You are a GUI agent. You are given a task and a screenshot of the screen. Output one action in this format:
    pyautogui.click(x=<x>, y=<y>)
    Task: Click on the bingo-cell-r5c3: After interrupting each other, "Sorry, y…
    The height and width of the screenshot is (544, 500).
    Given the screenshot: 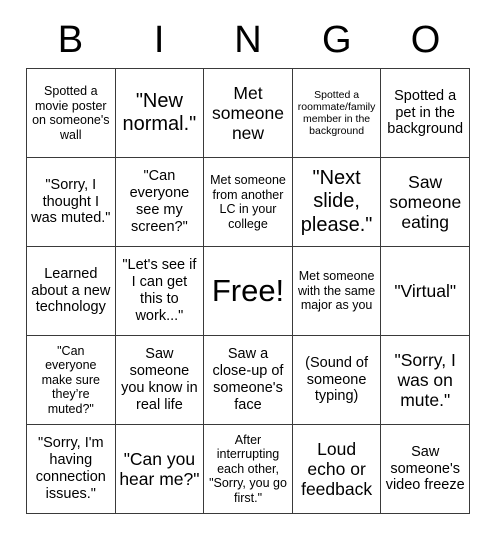 What is the action you would take?
    pyautogui.click(x=248, y=469)
    